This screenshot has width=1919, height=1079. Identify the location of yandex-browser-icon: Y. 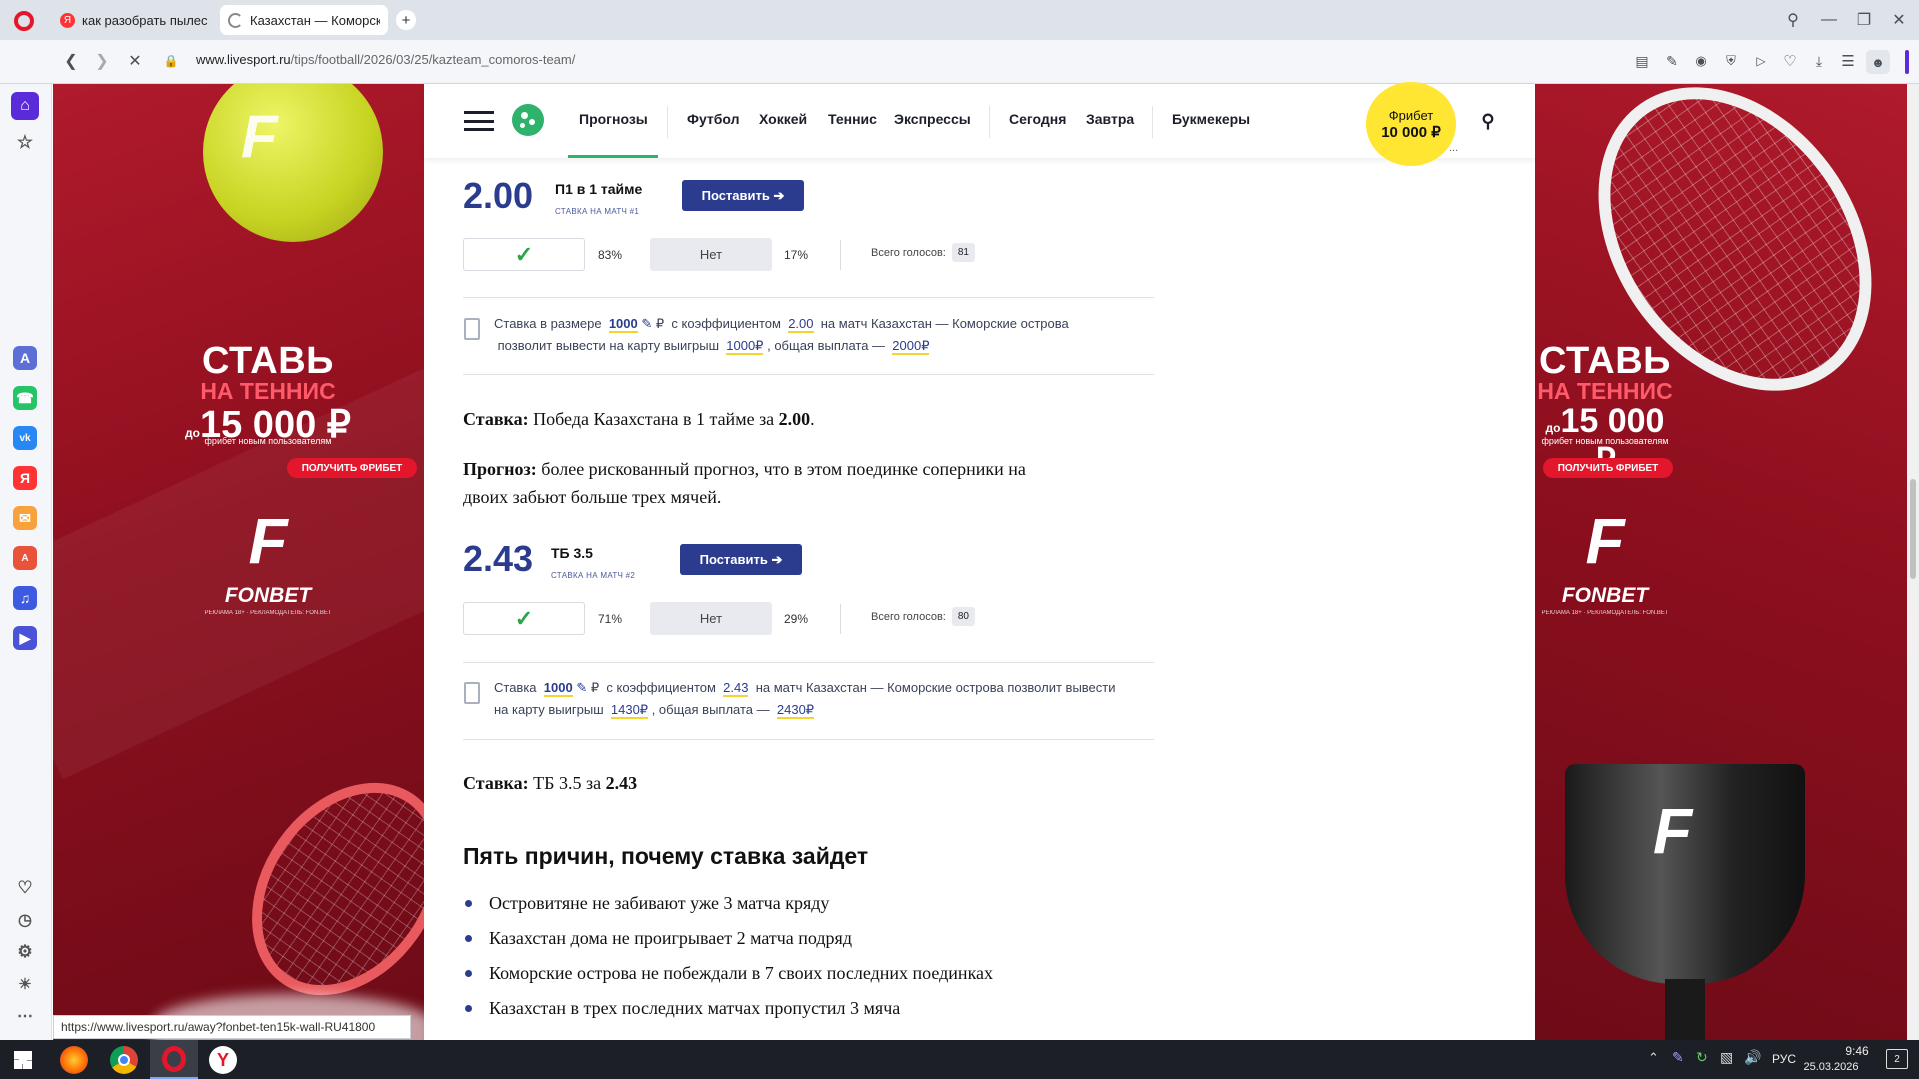
(223, 1060).